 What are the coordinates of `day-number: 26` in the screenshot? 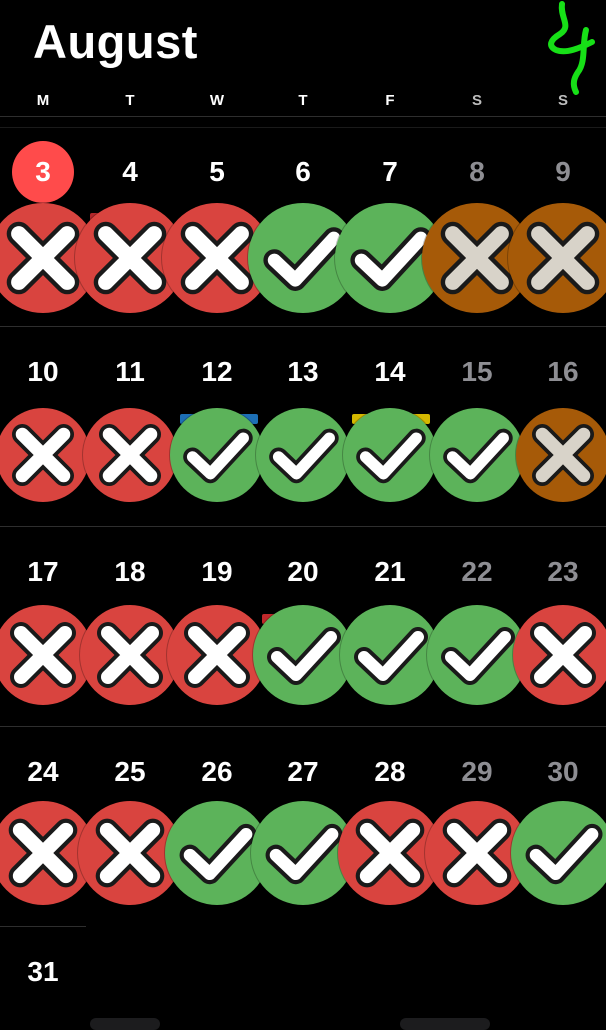 It's located at (217, 772).